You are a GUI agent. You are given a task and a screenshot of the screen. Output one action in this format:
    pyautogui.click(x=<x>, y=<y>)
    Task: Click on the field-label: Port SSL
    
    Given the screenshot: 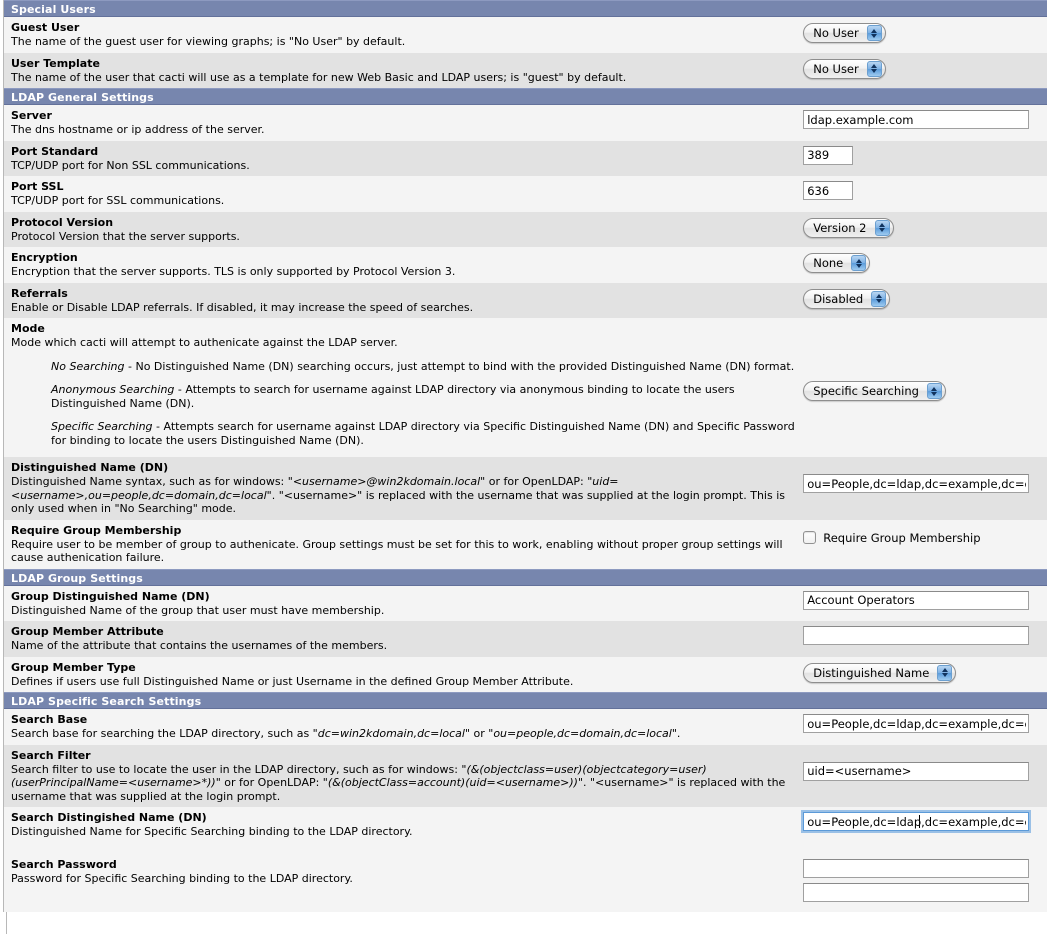 What is the action you would take?
    pyautogui.click(x=37, y=186)
    